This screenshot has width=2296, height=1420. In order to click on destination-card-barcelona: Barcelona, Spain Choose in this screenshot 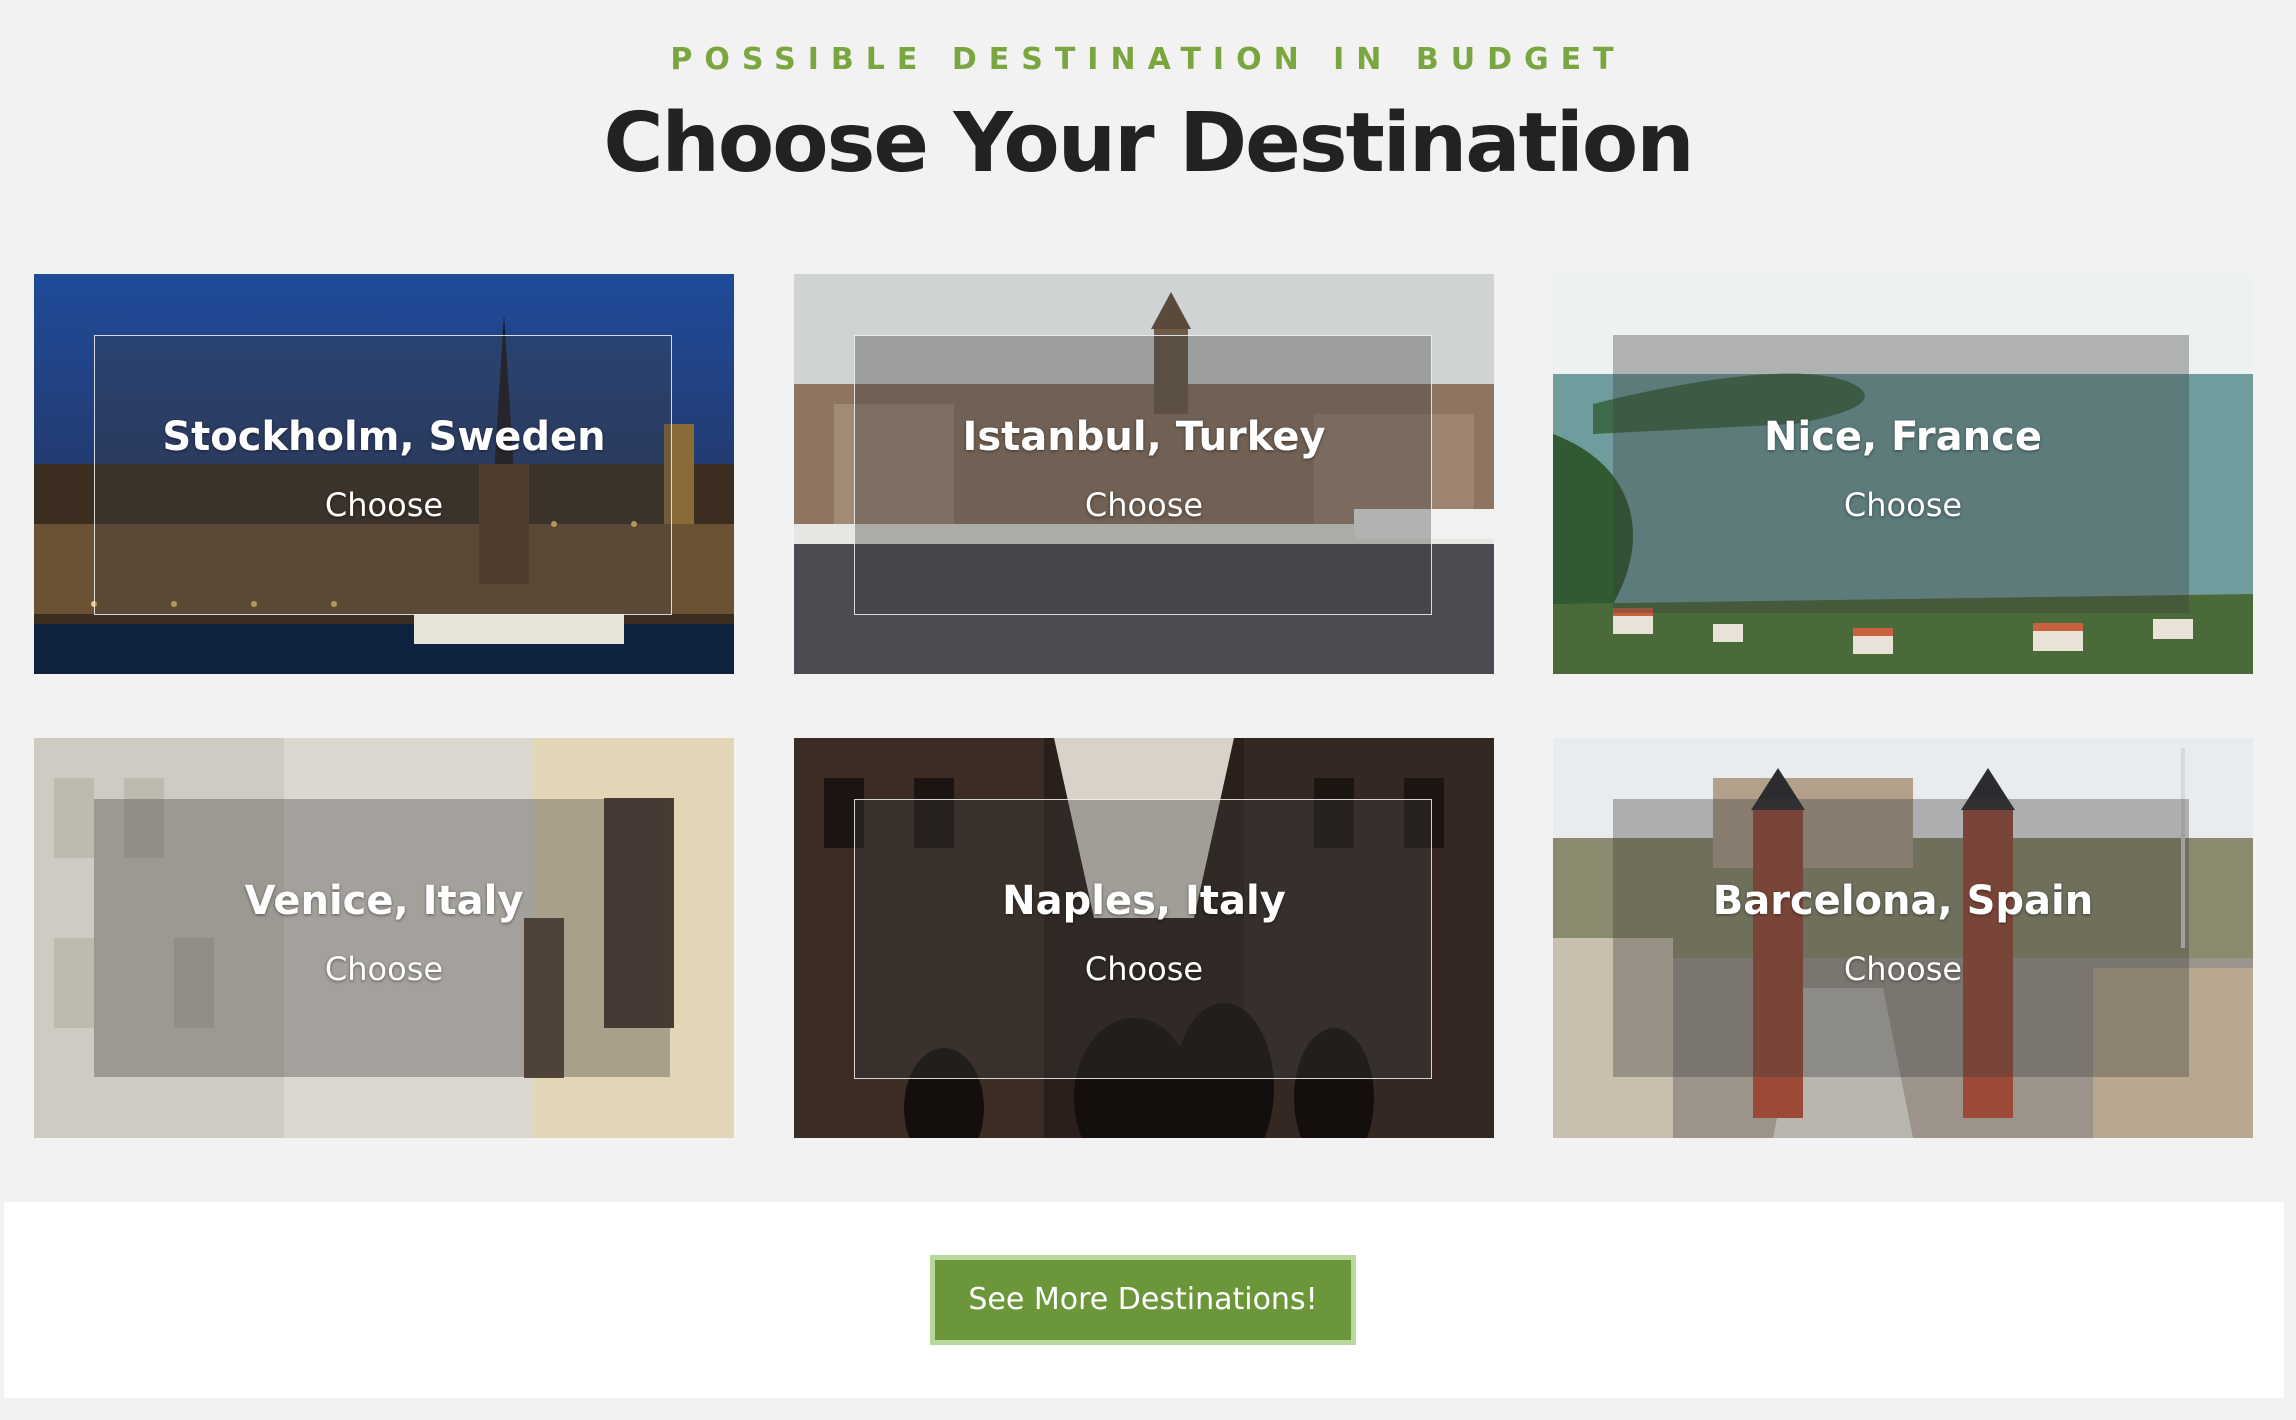, I will do `click(1903, 938)`.